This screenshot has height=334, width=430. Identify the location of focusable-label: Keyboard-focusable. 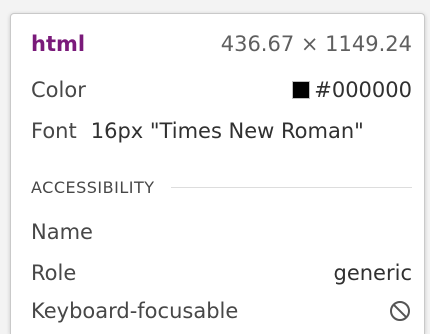
(135, 311).